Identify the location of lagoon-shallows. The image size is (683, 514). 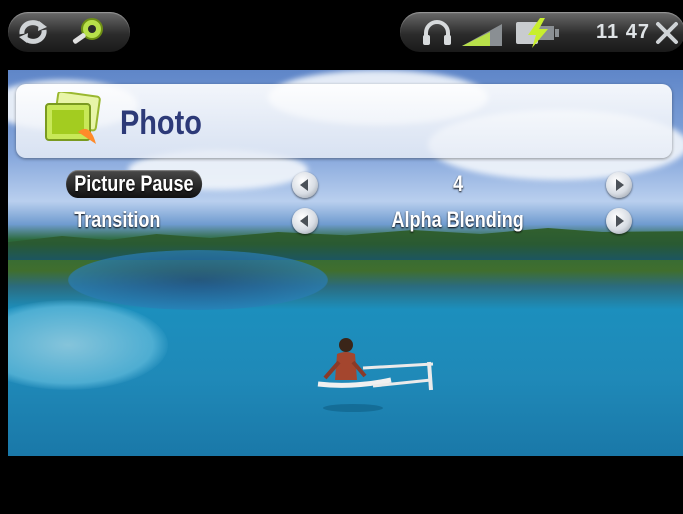
(88, 345).